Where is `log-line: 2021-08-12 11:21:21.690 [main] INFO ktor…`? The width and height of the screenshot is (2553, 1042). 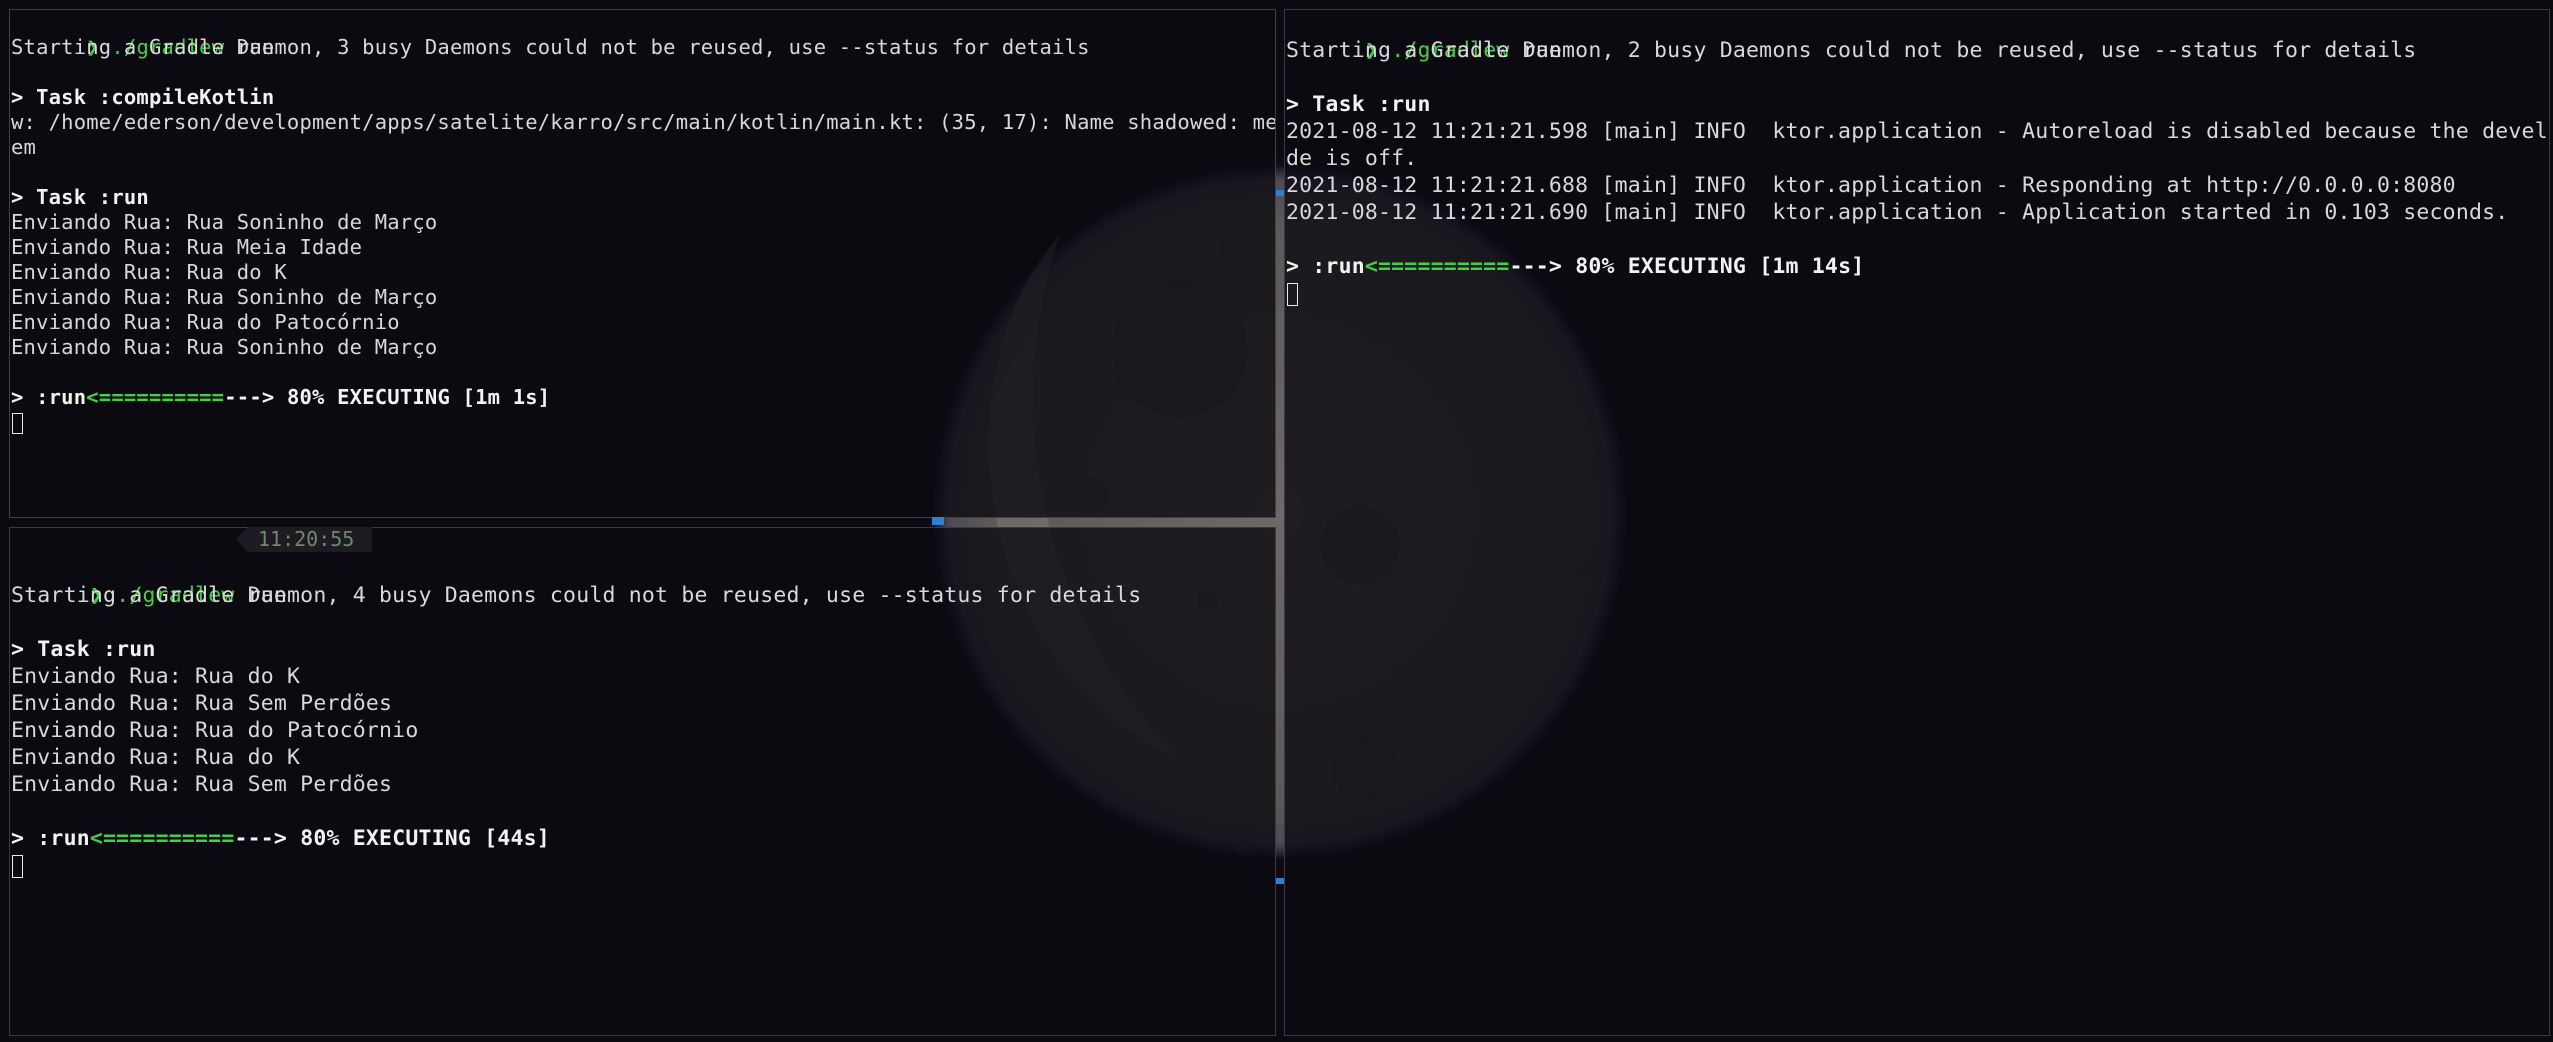
log-line: 2021-08-12 11:21:21.690 [main] INFO ktor… is located at coordinates (1897, 212).